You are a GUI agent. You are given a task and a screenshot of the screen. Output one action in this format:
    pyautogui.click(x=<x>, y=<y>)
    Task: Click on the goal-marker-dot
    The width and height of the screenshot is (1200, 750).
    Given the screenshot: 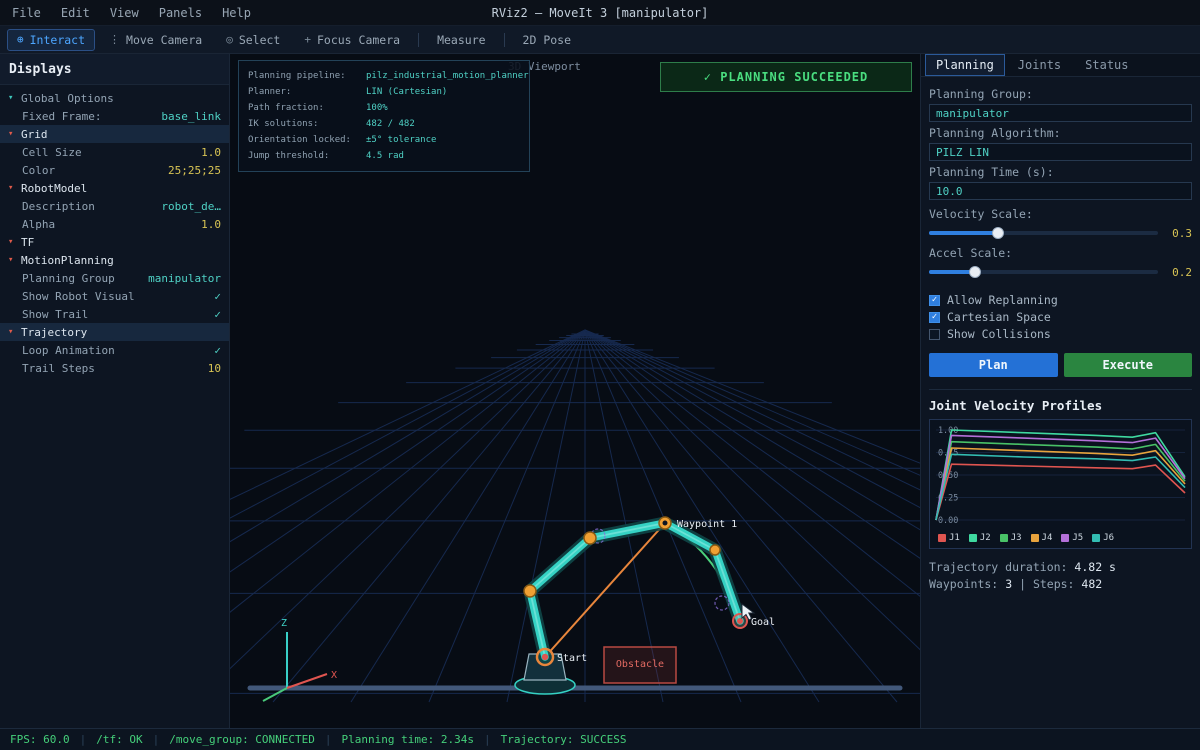 What is the action you would take?
    pyautogui.click(x=740, y=621)
    